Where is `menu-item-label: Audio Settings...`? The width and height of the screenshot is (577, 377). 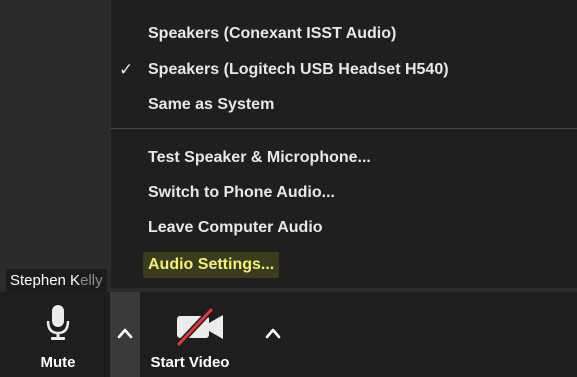
menu-item-label: Audio Settings... is located at coordinates (211, 264).